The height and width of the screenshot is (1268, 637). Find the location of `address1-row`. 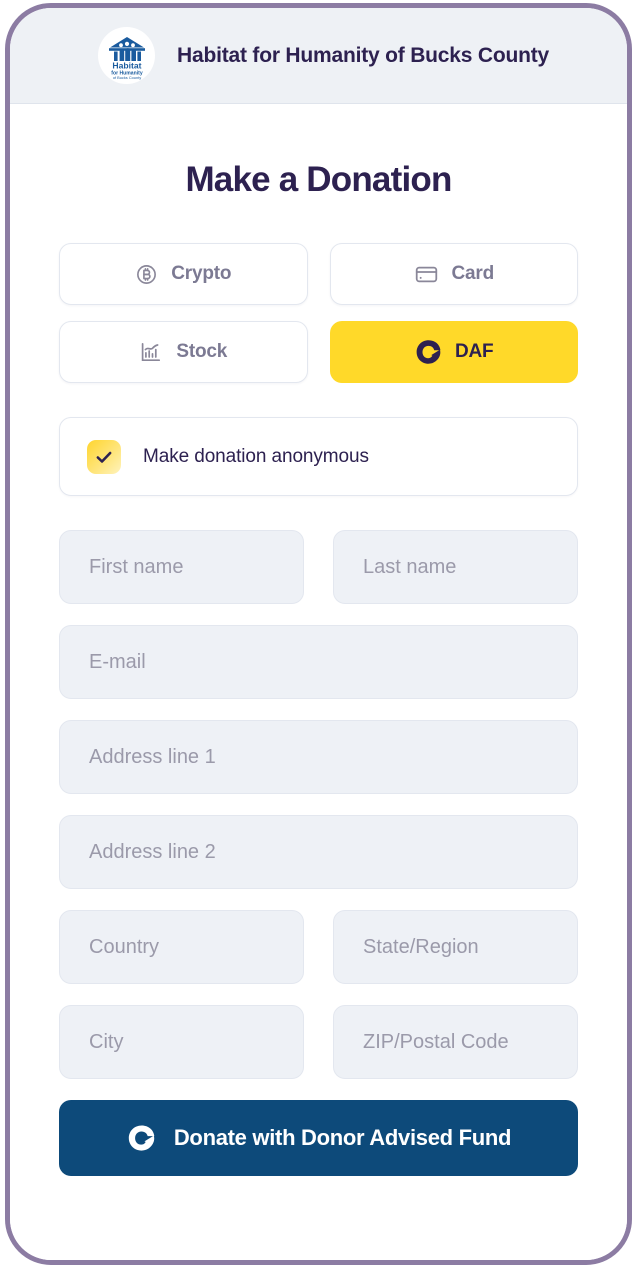

address1-row is located at coordinates (318, 757).